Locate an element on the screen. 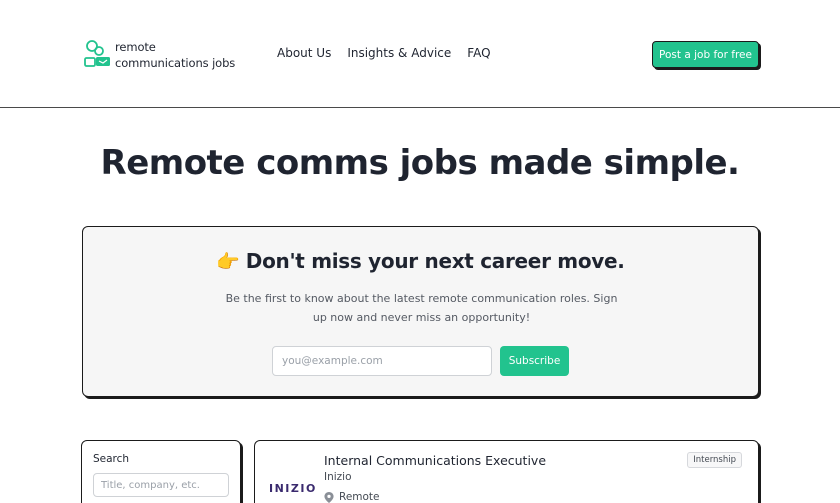 The height and width of the screenshot is (503, 840). post-job-button: Post a job for free is located at coordinates (705, 54).